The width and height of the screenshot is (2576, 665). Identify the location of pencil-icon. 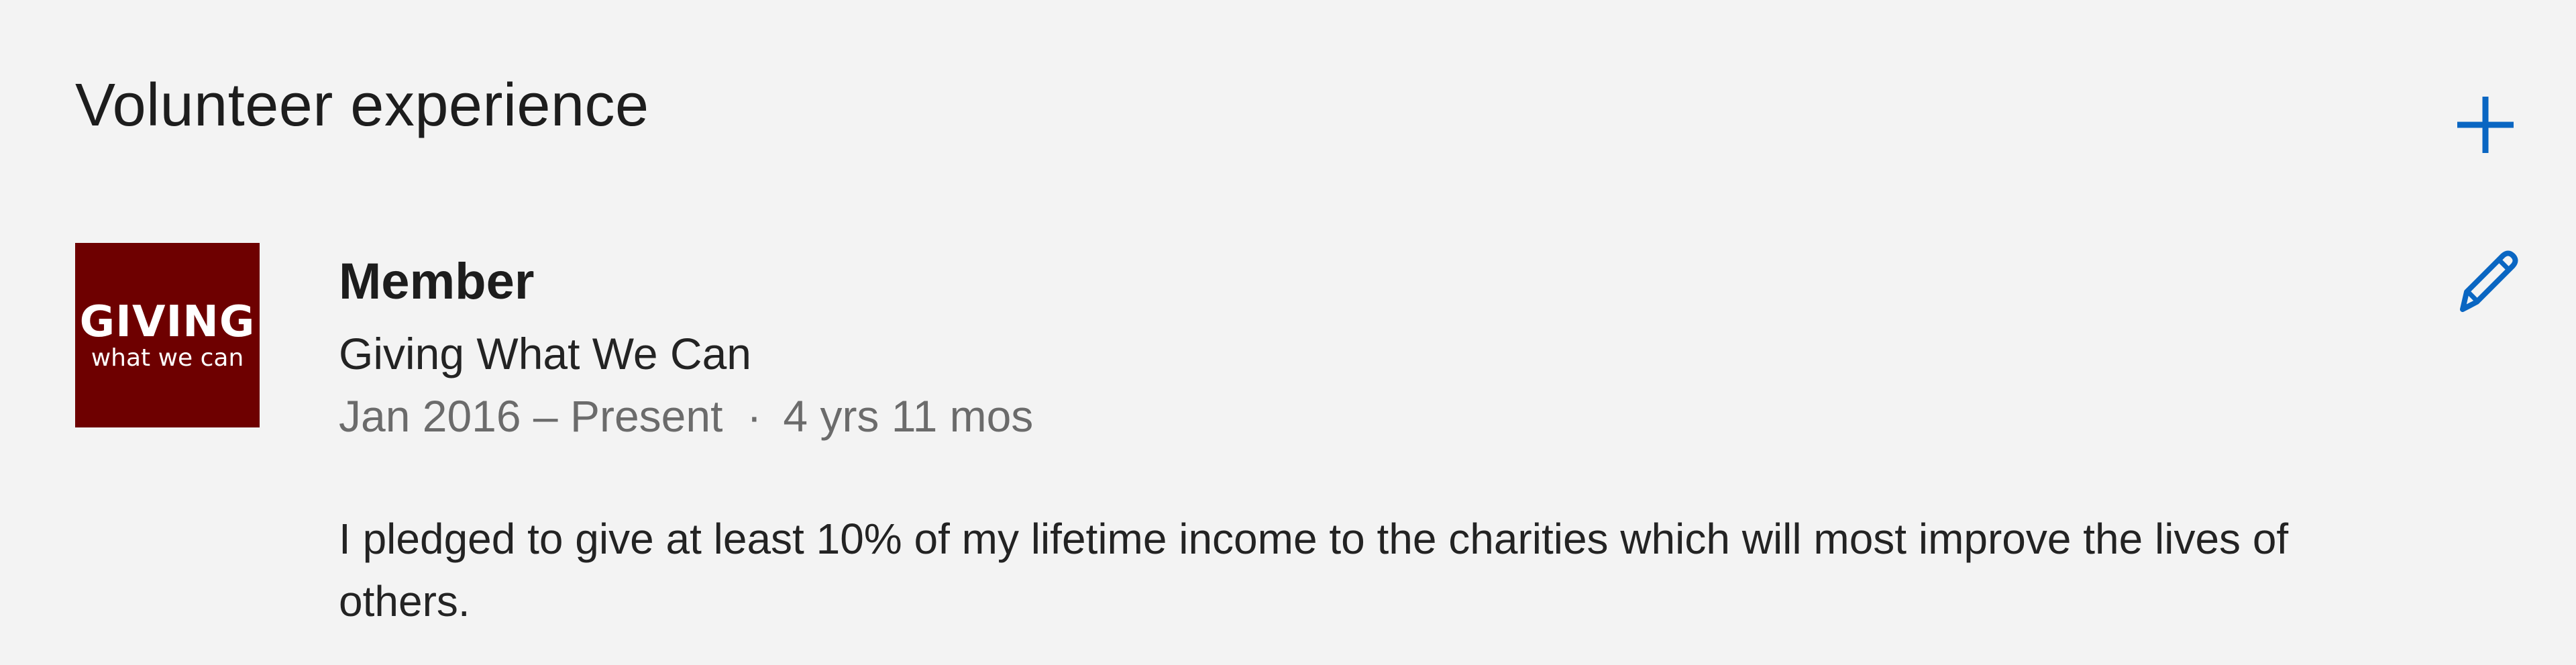
(2486, 283).